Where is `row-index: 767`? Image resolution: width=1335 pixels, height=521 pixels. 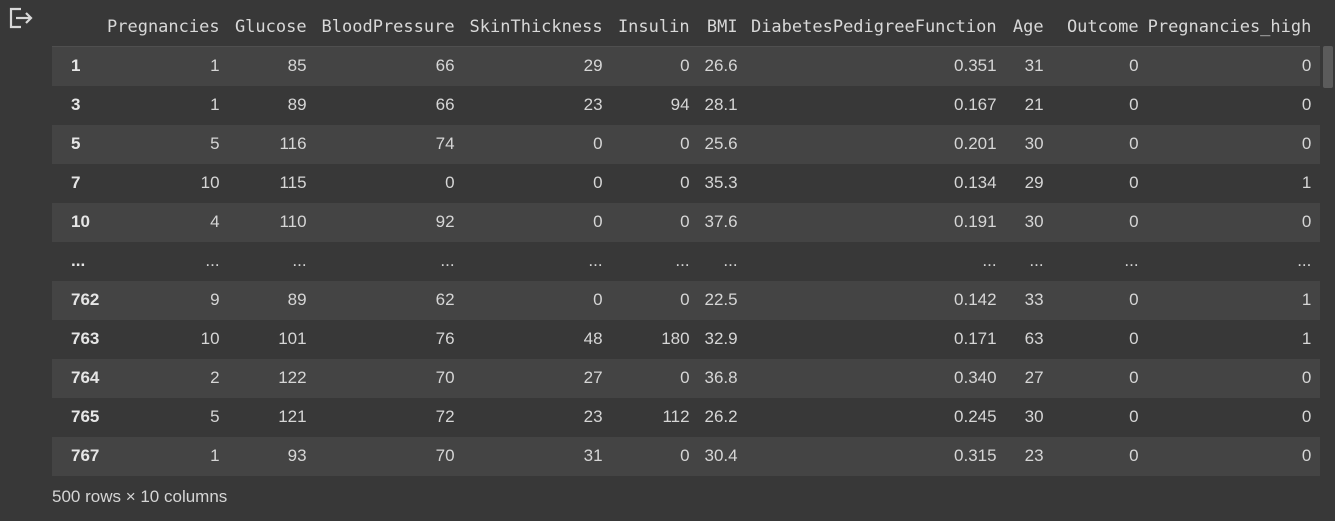
row-index: 767 is located at coordinates (85, 455).